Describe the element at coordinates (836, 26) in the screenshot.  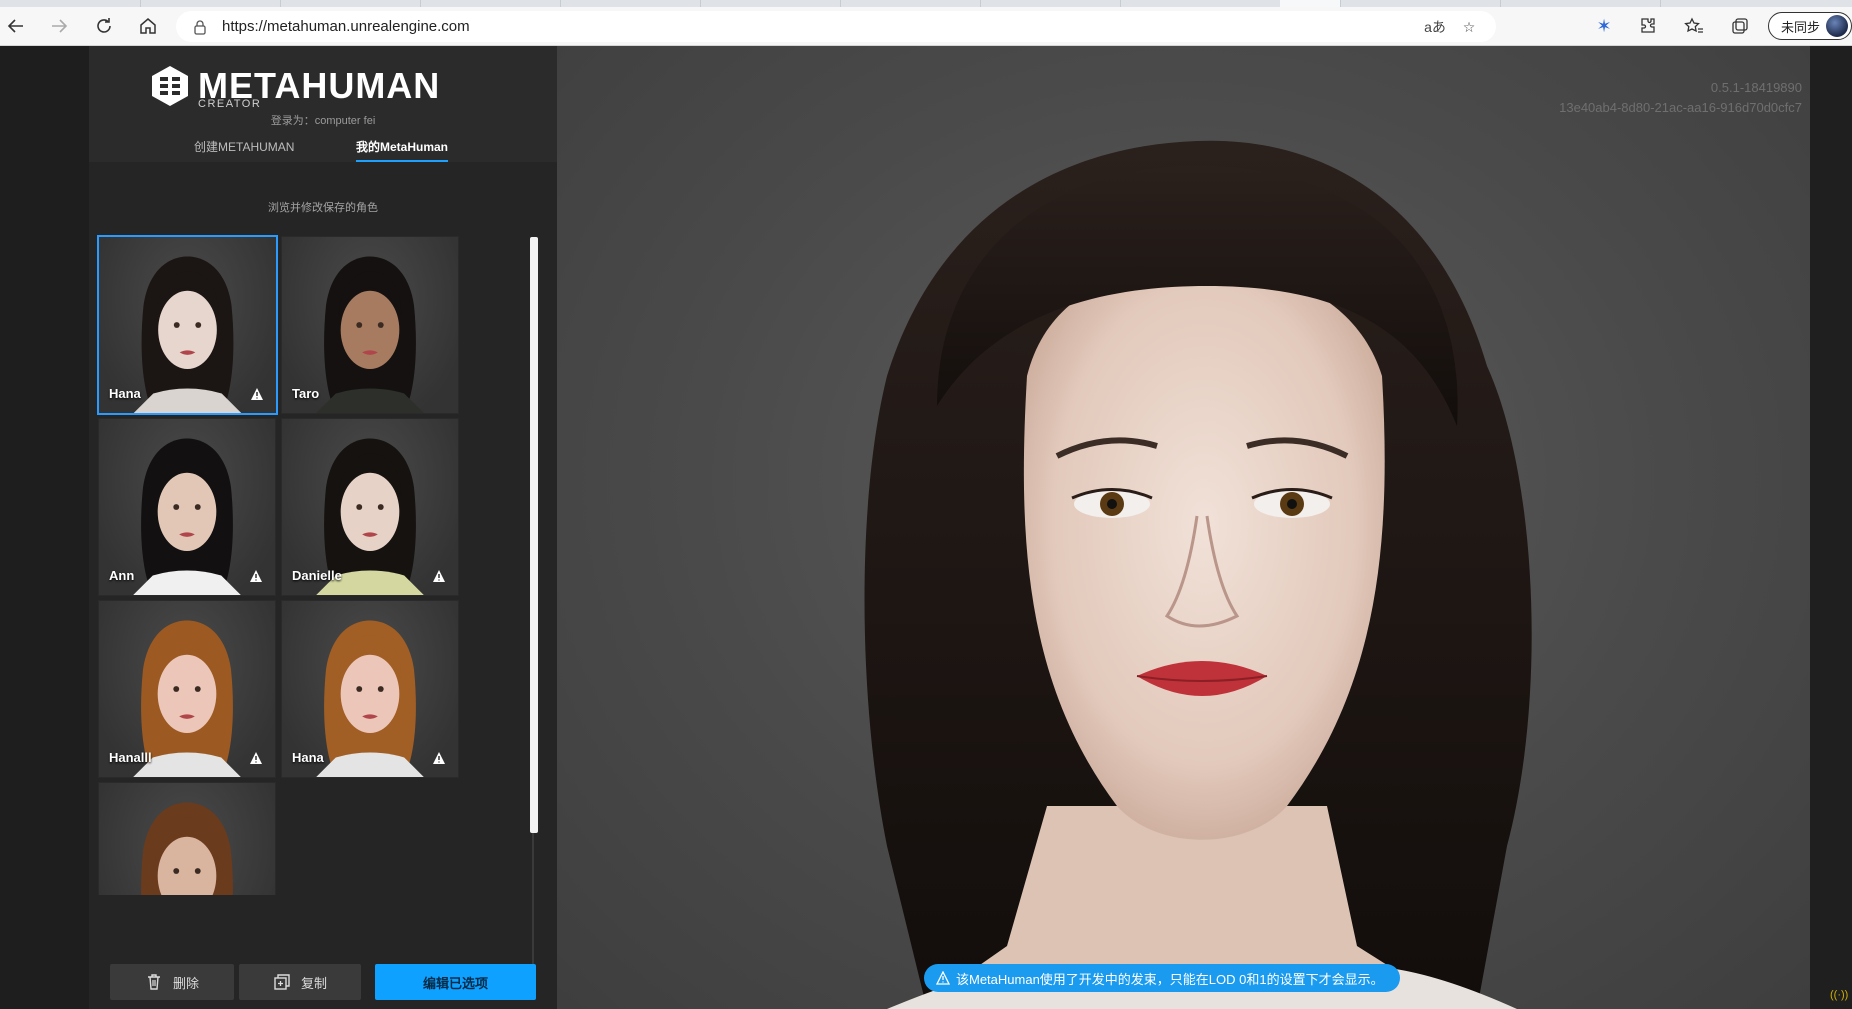
I see `address-bar: https://metahuman.unrealengine.com aあ ☆` at that location.